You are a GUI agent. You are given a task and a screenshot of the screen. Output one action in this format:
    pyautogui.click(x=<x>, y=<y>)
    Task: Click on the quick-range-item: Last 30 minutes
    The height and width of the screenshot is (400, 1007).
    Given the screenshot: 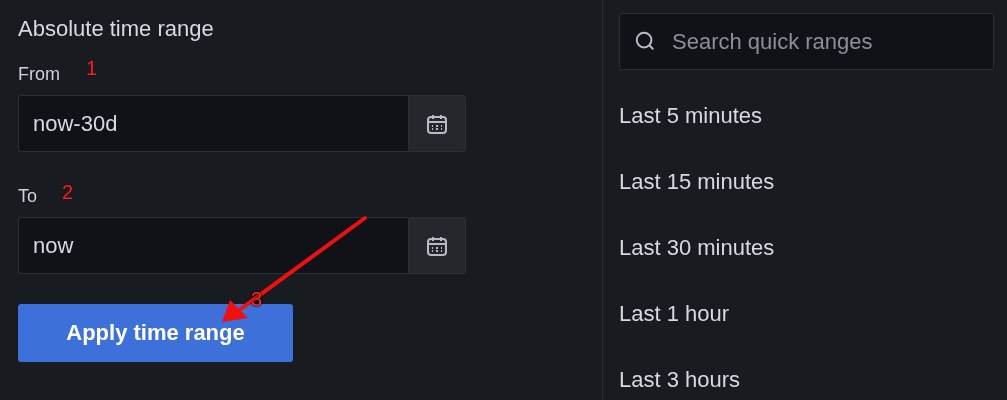 What is the action you would take?
    pyautogui.click(x=697, y=248)
    